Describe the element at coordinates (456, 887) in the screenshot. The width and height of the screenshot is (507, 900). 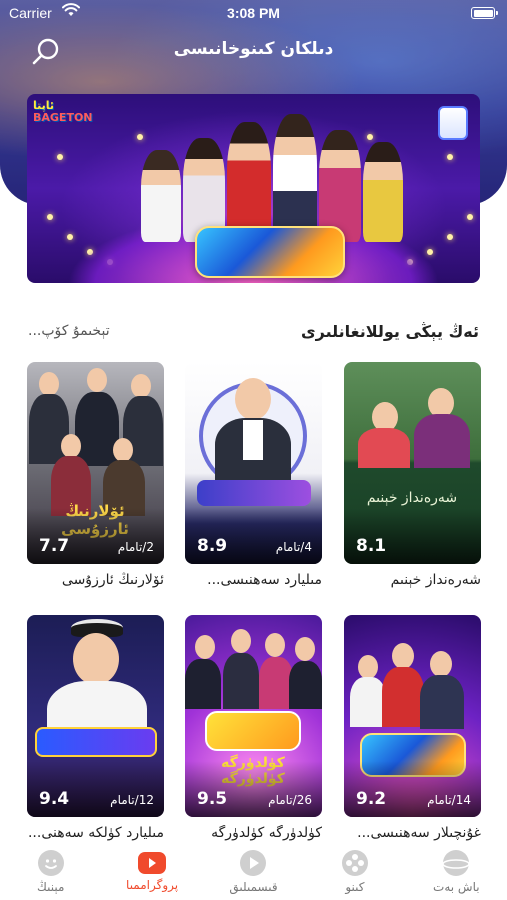
I see `tab-label: باش بەت` at that location.